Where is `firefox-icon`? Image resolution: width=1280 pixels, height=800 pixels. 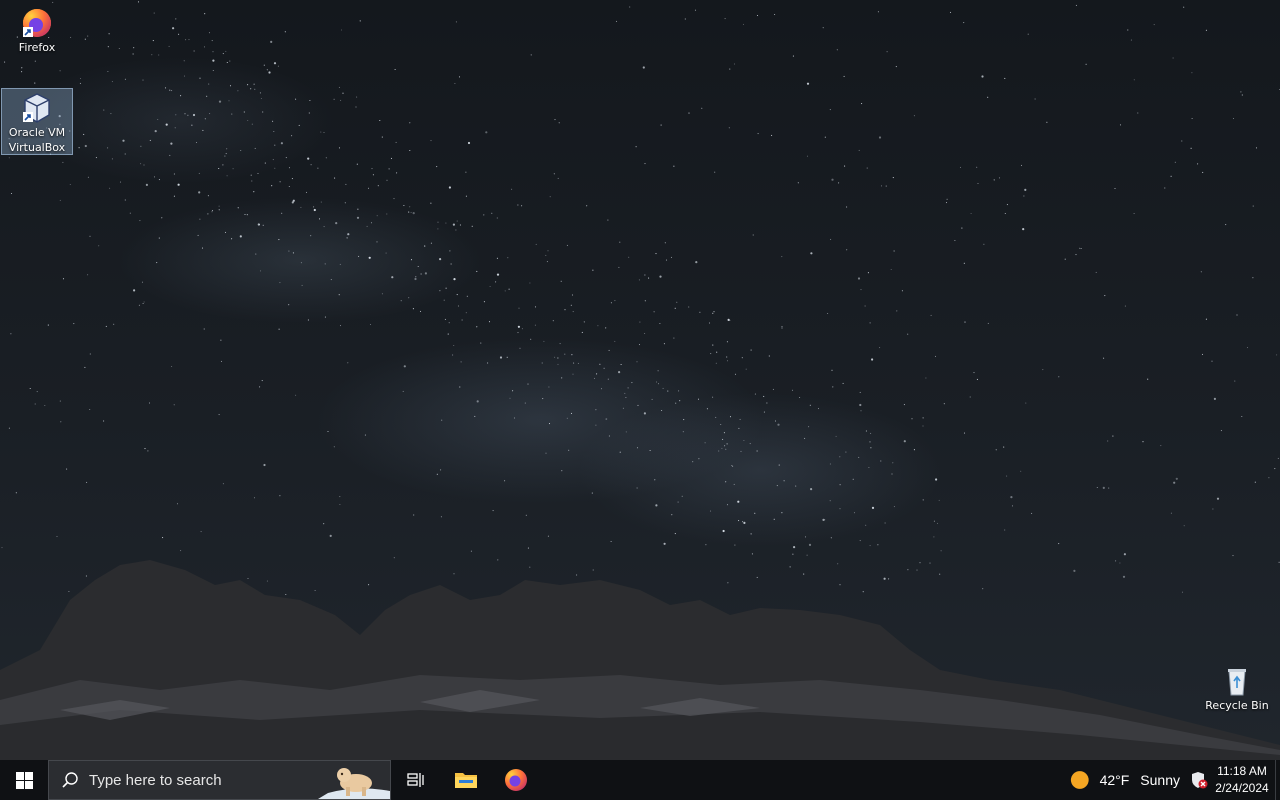
firefox-icon is located at coordinates (37, 23).